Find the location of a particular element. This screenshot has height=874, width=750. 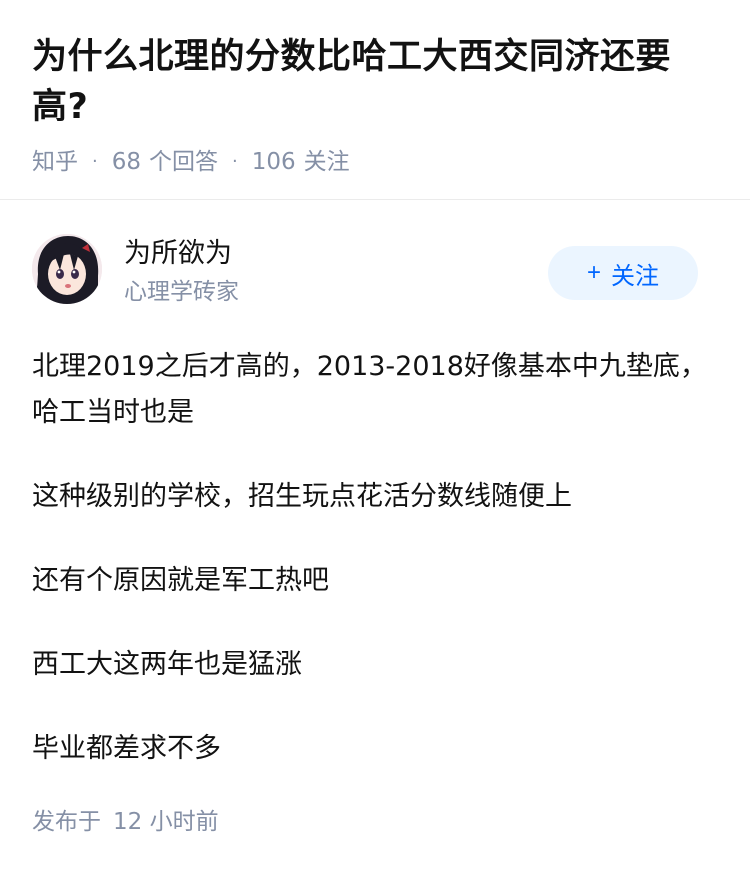

answer-footer: 发布于 12 小时前 is located at coordinates (125, 822).